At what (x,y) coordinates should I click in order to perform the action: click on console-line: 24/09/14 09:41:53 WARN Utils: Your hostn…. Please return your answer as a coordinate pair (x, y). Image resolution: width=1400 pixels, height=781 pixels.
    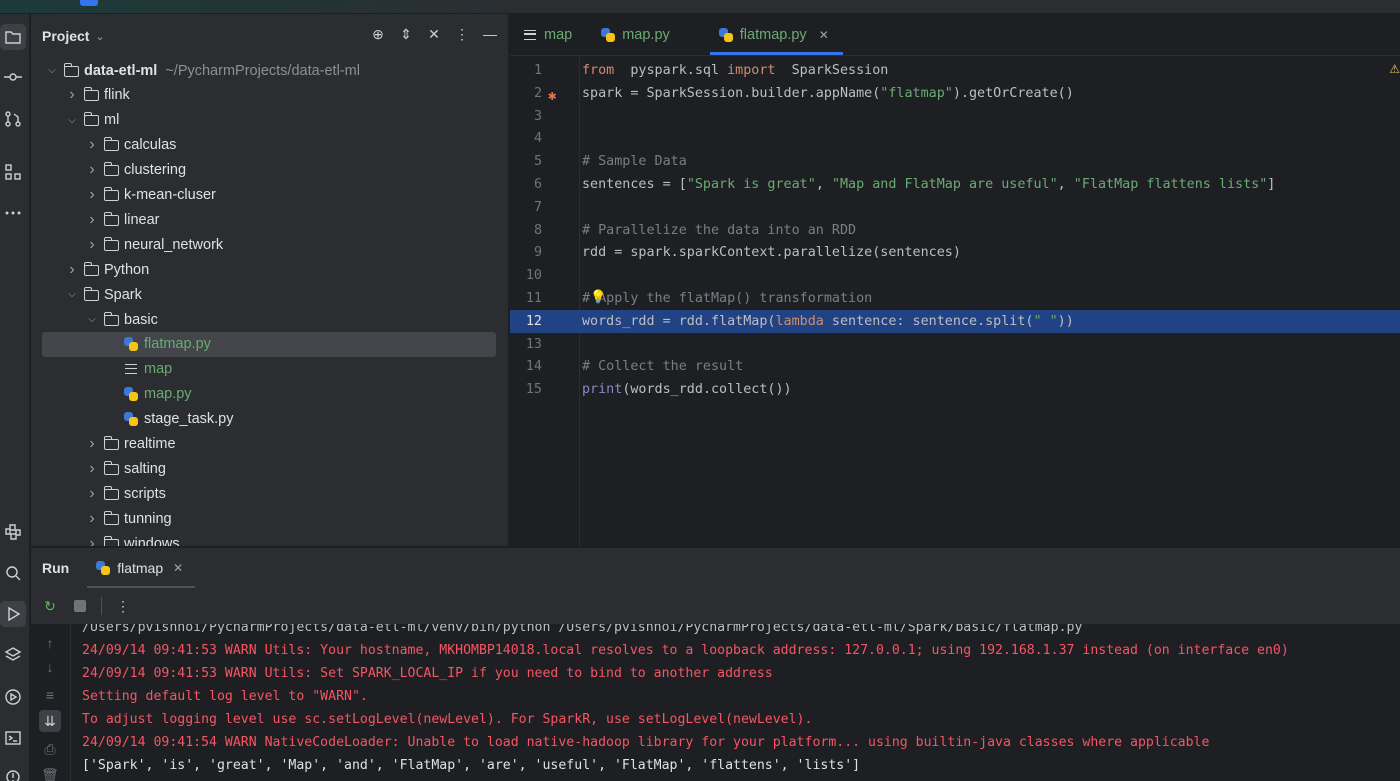
    Looking at the image, I should click on (685, 650).